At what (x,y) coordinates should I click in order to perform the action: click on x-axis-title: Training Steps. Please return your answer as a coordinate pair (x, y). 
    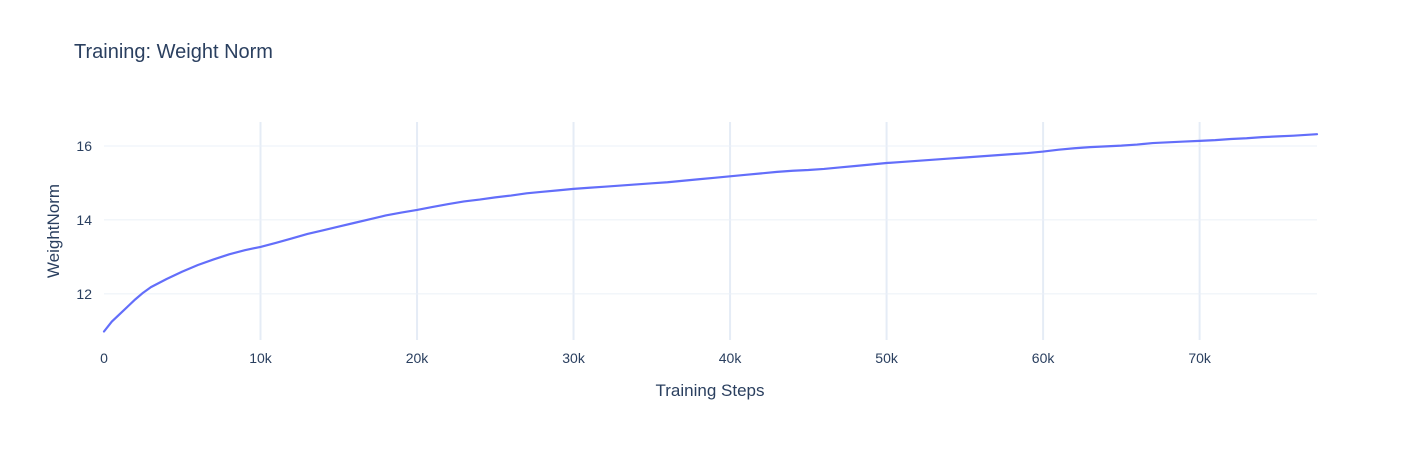
    Looking at the image, I should click on (710, 390).